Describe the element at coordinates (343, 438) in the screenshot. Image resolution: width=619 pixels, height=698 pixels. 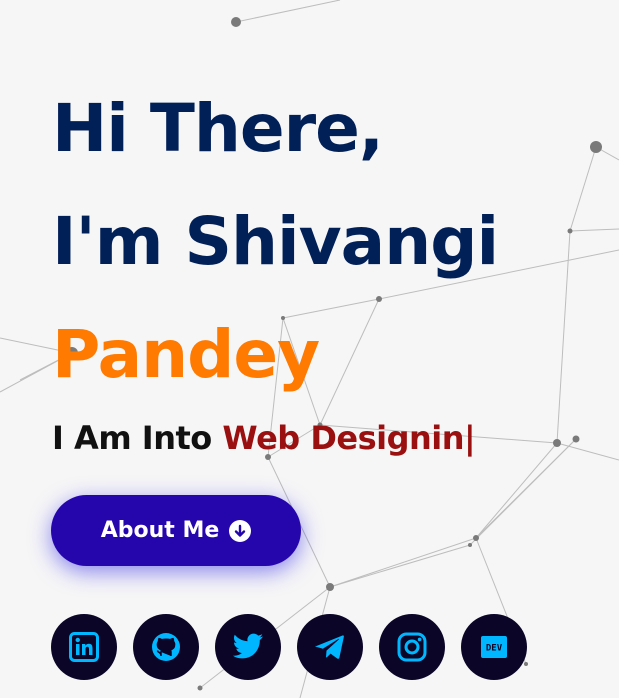
I see `typing-text: Web Designin` at that location.